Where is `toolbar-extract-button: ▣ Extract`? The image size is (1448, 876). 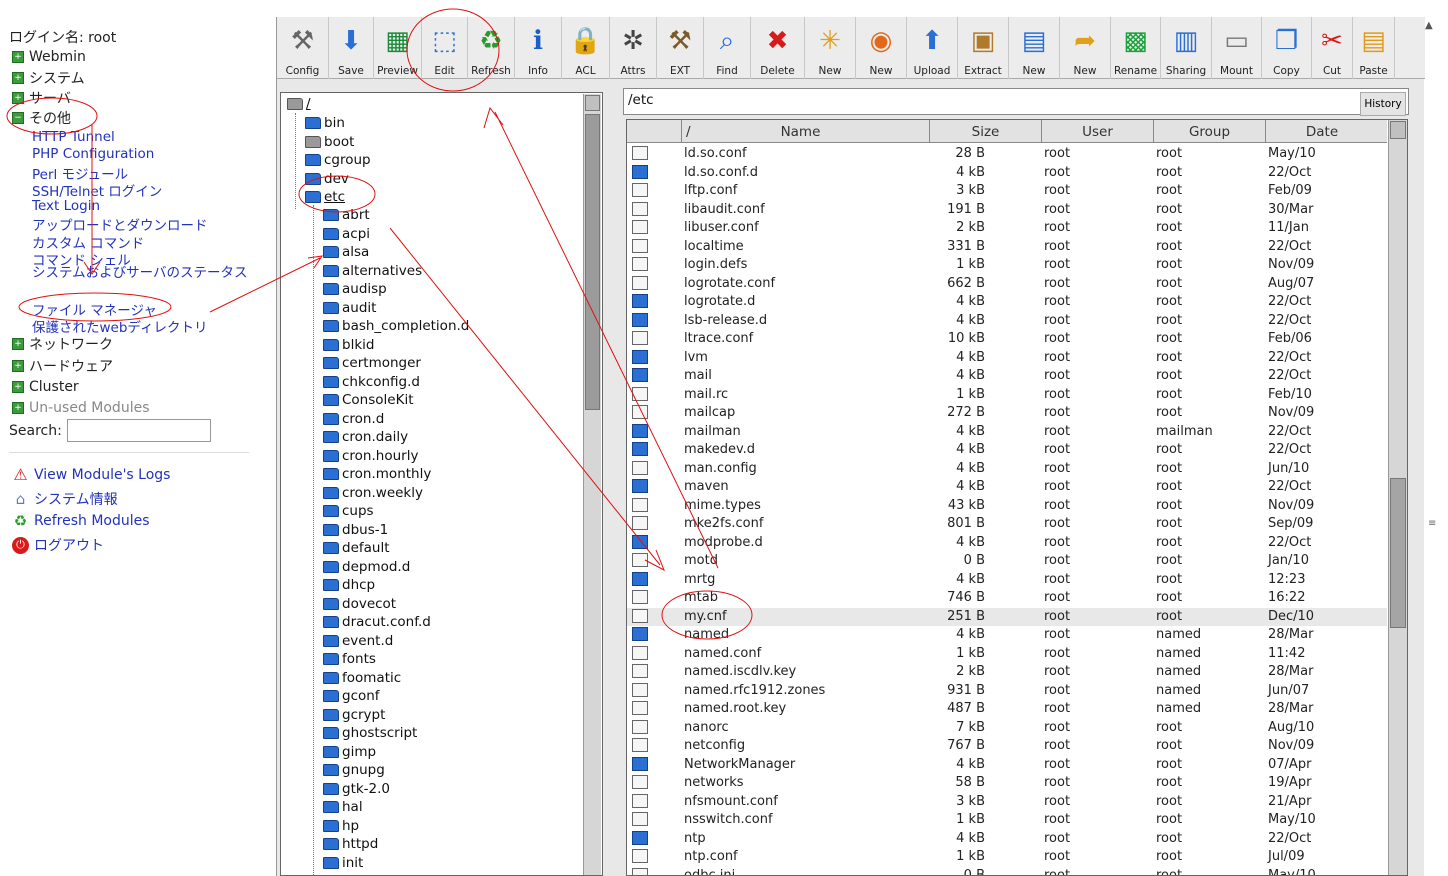 toolbar-extract-button: ▣ Extract is located at coordinates (983, 48).